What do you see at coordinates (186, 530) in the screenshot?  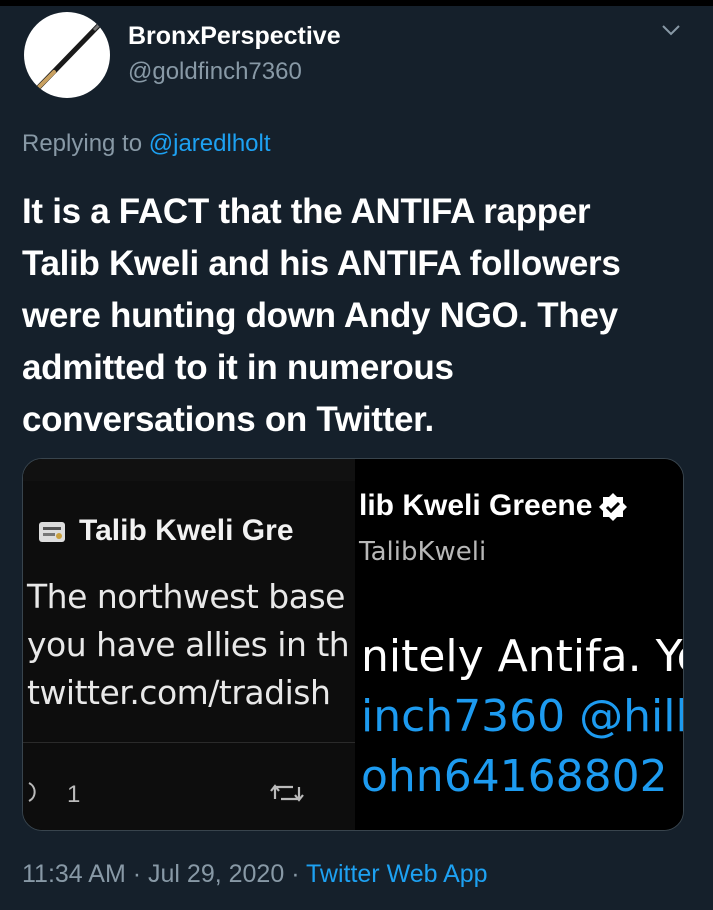 I see `embedded-tweet-name: Talib Kweli Gre` at bounding box center [186, 530].